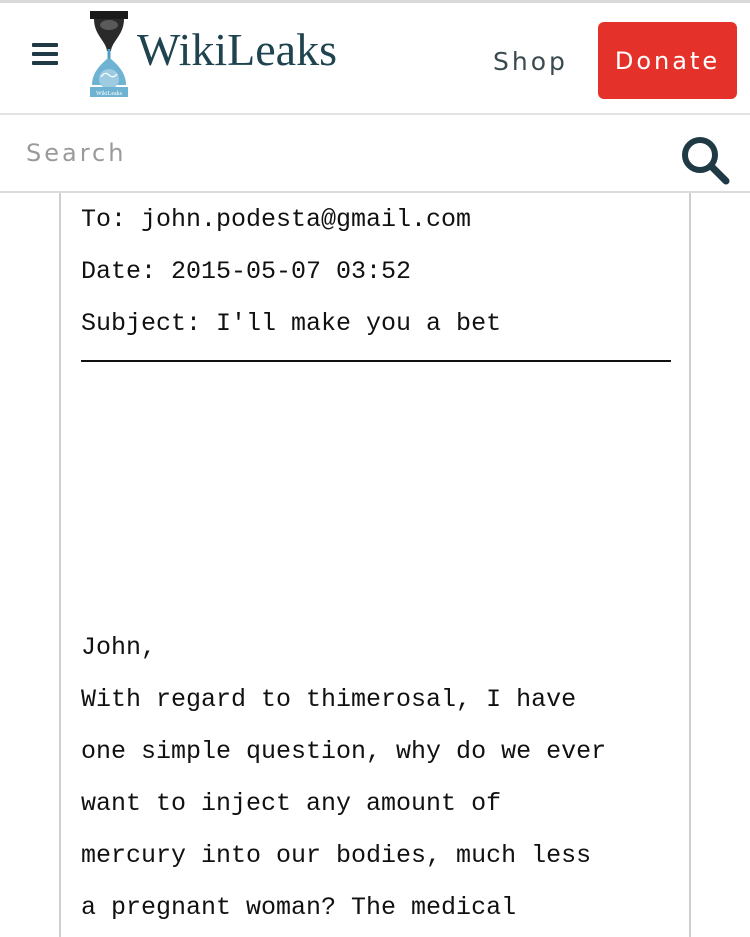 The width and height of the screenshot is (750, 937). I want to click on search-bar, so click(375, 154).